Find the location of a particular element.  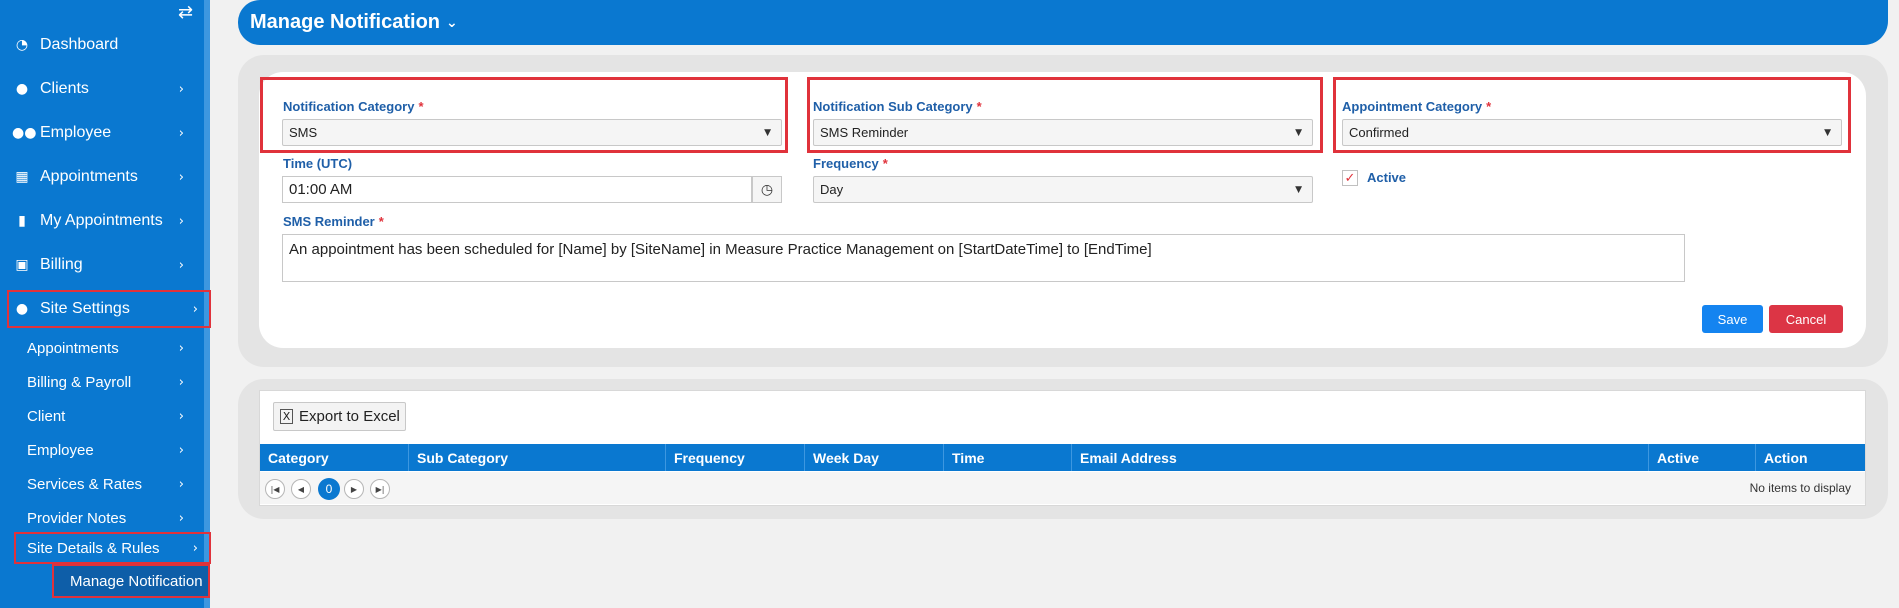

time-label: Time (UTC) is located at coordinates (318, 163).